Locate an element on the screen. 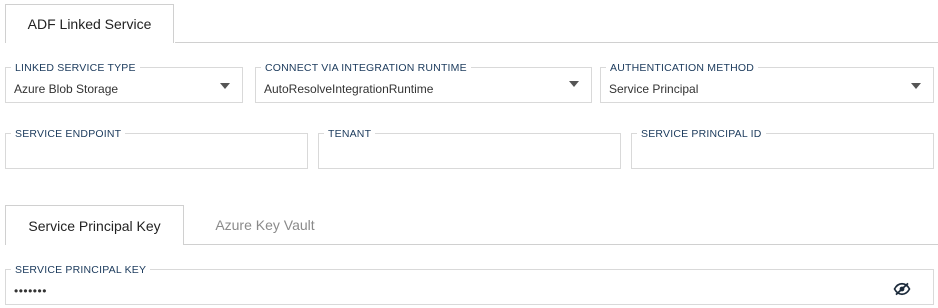 This screenshot has width=938, height=308. tab-label: Service Principal Key is located at coordinates (94, 225).